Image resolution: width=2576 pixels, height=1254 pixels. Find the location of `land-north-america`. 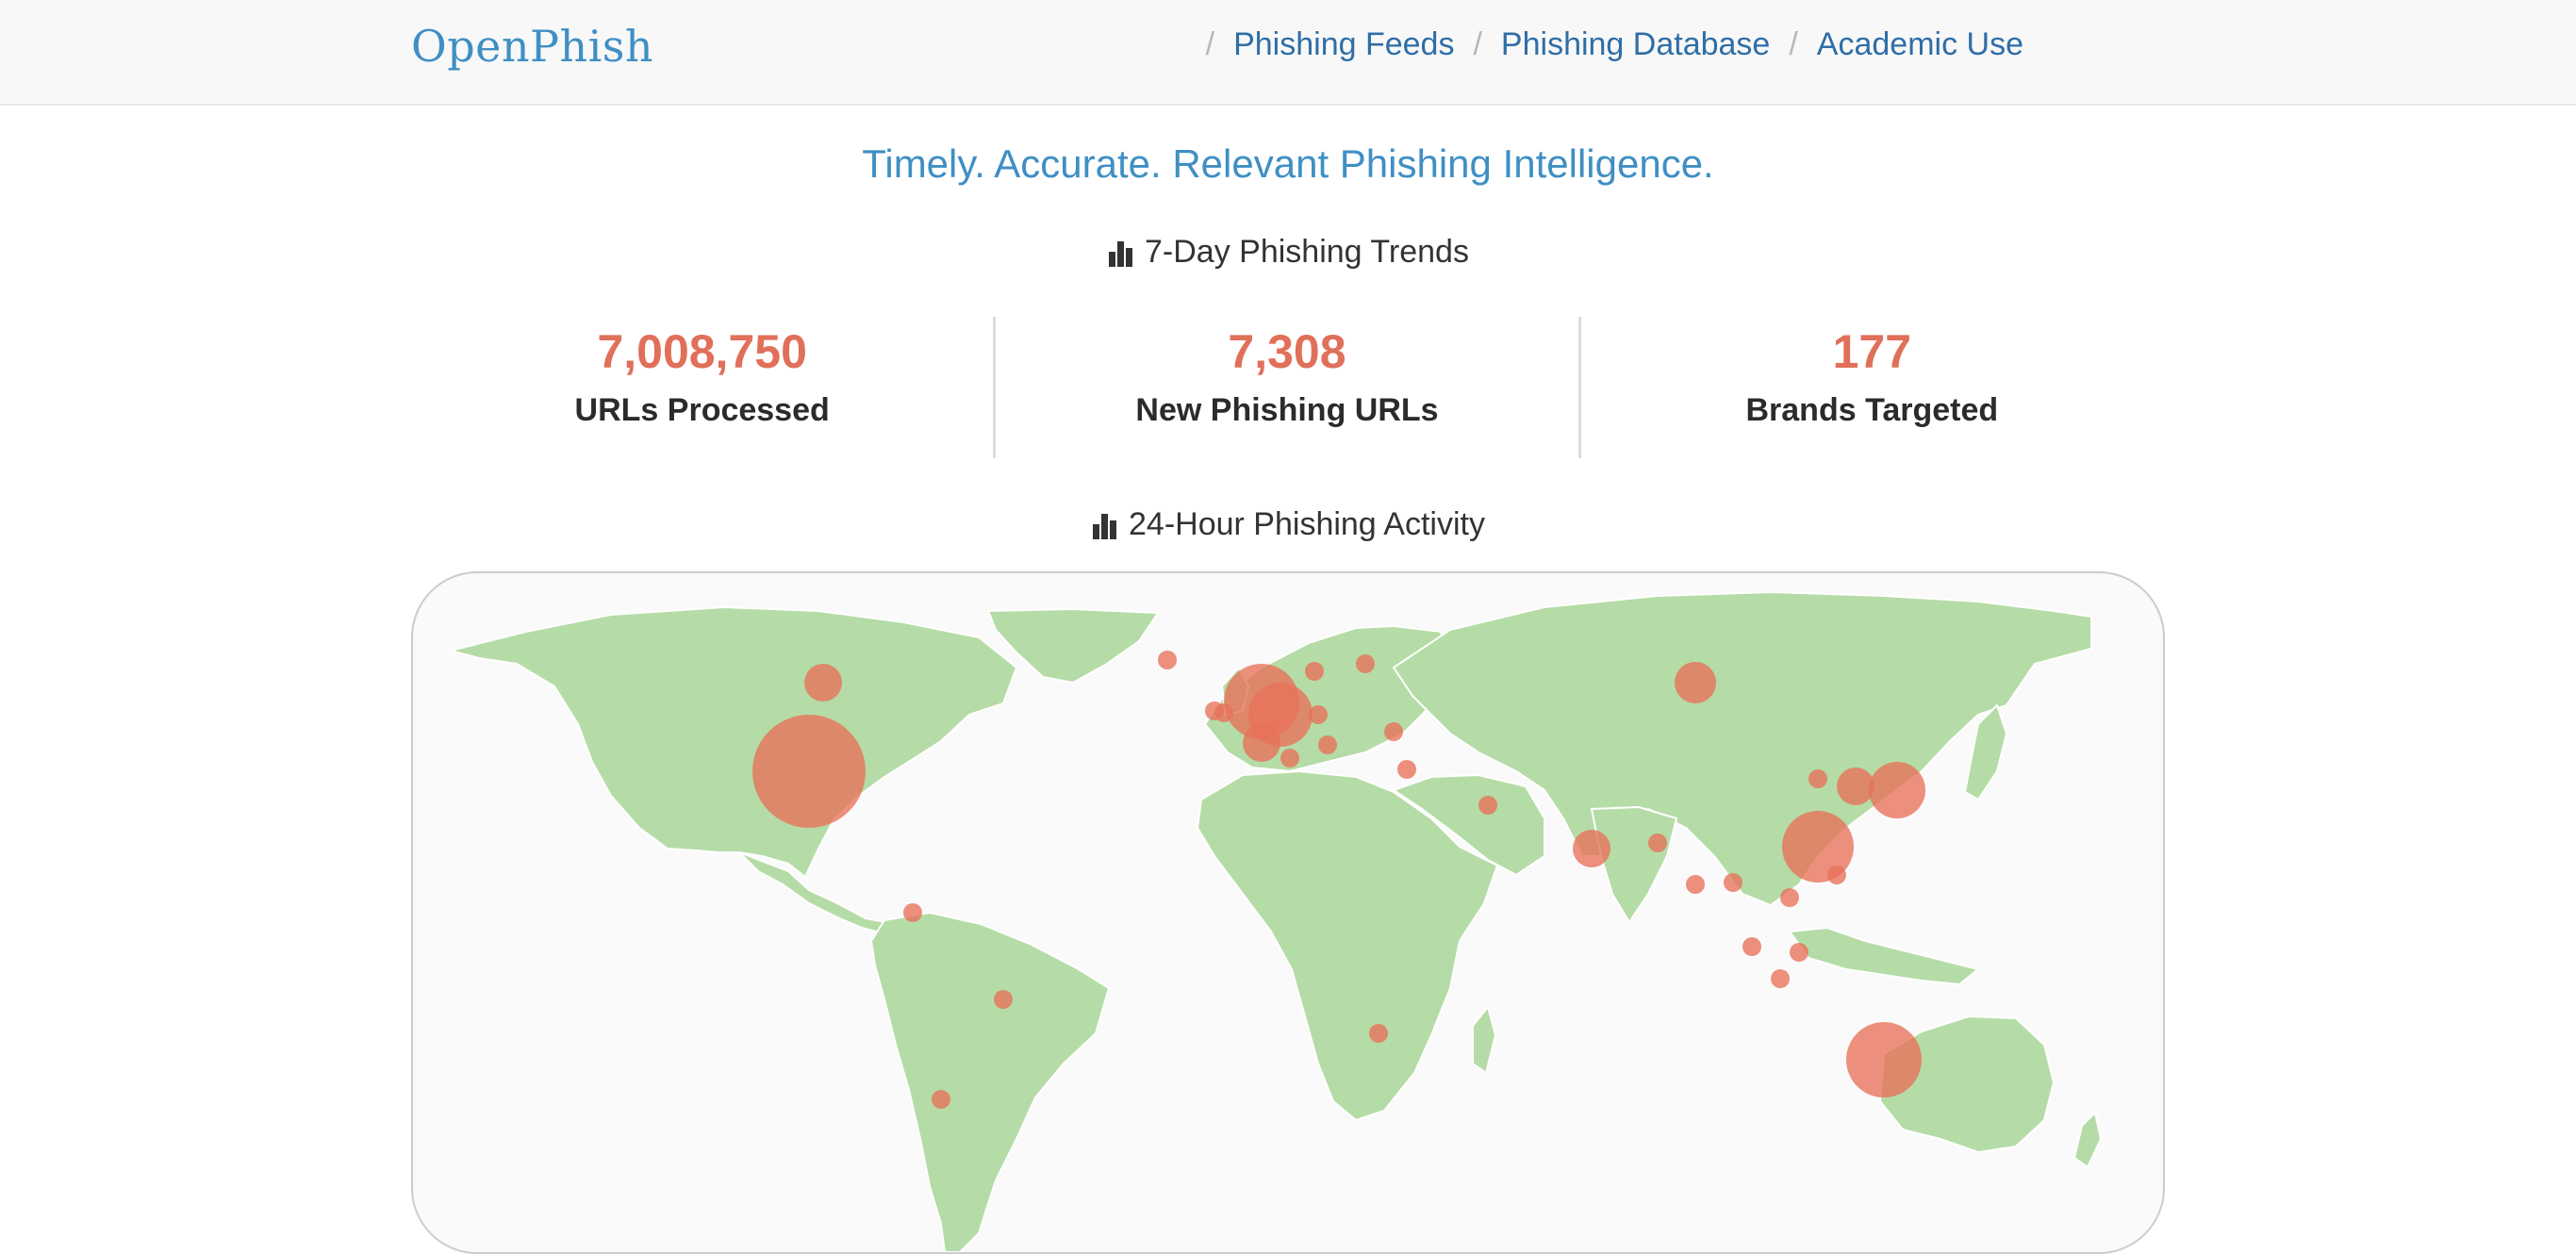

land-north-america is located at coordinates (733, 742).